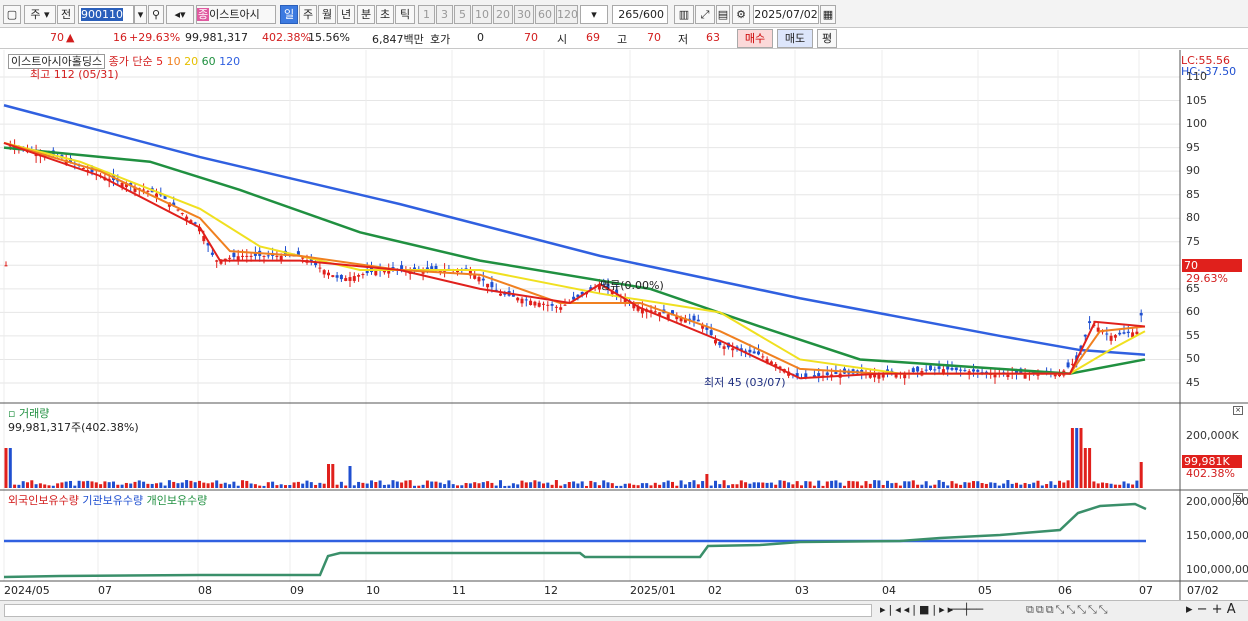  I want to click on eval-button: 평, so click(827, 38).